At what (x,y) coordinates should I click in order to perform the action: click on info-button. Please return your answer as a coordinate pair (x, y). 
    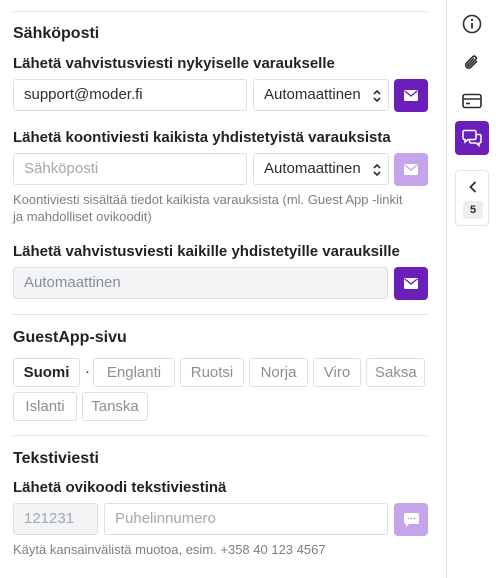
    Looking at the image, I should click on (472, 24).